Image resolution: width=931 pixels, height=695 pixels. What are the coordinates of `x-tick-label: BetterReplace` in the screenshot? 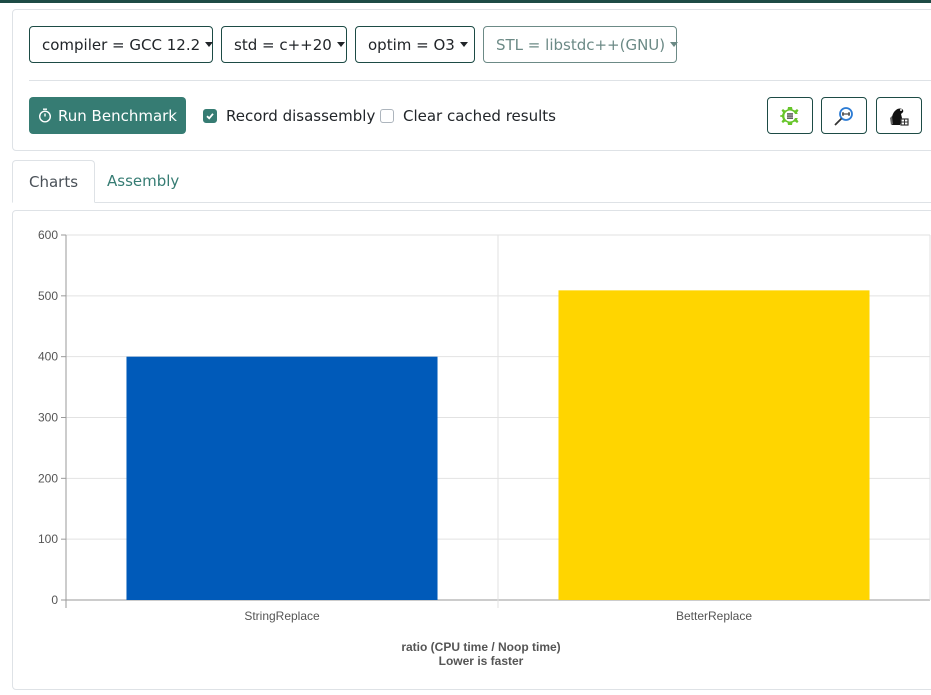 It's located at (714, 616).